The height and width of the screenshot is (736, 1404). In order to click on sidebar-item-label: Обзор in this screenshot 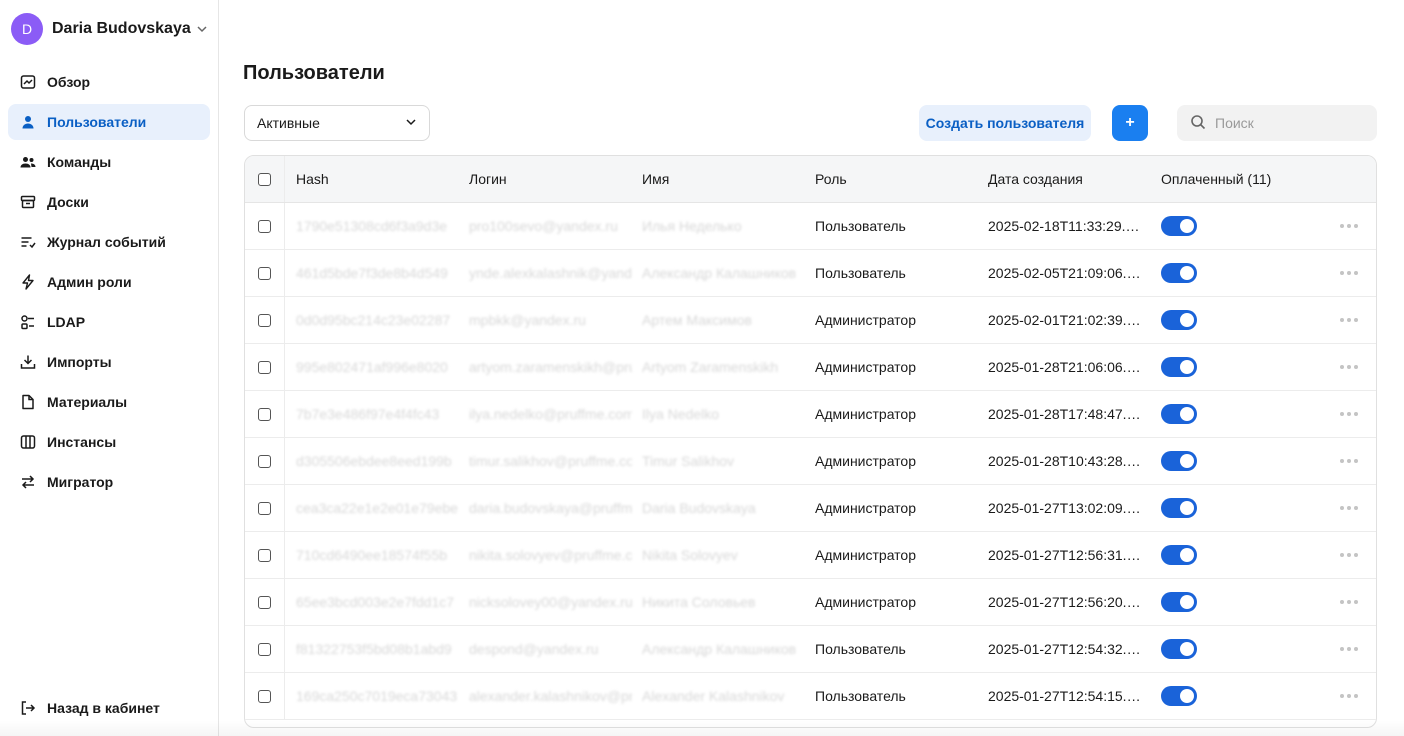, I will do `click(69, 82)`.